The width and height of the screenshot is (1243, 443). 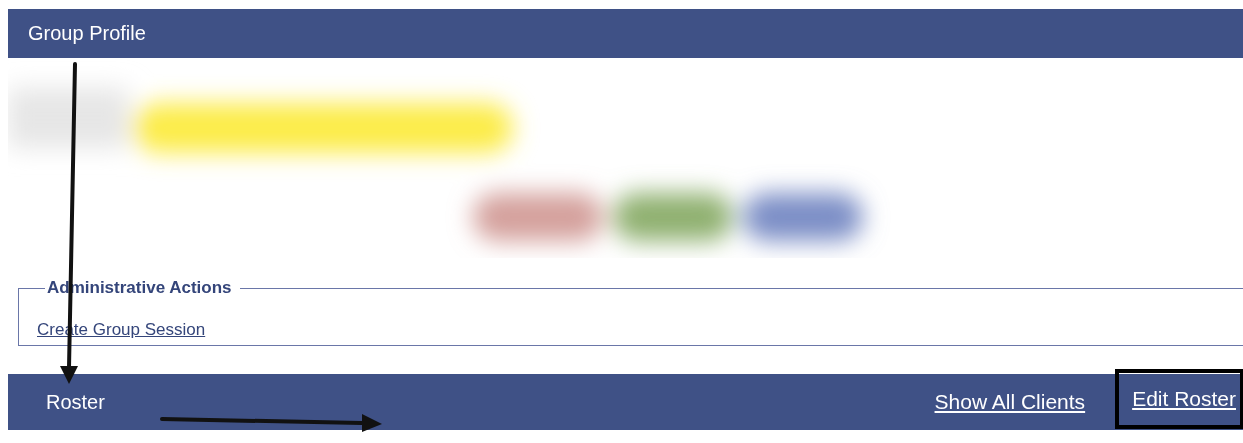 I want to click on roster-title: Roster, so click(x=75, y=402).